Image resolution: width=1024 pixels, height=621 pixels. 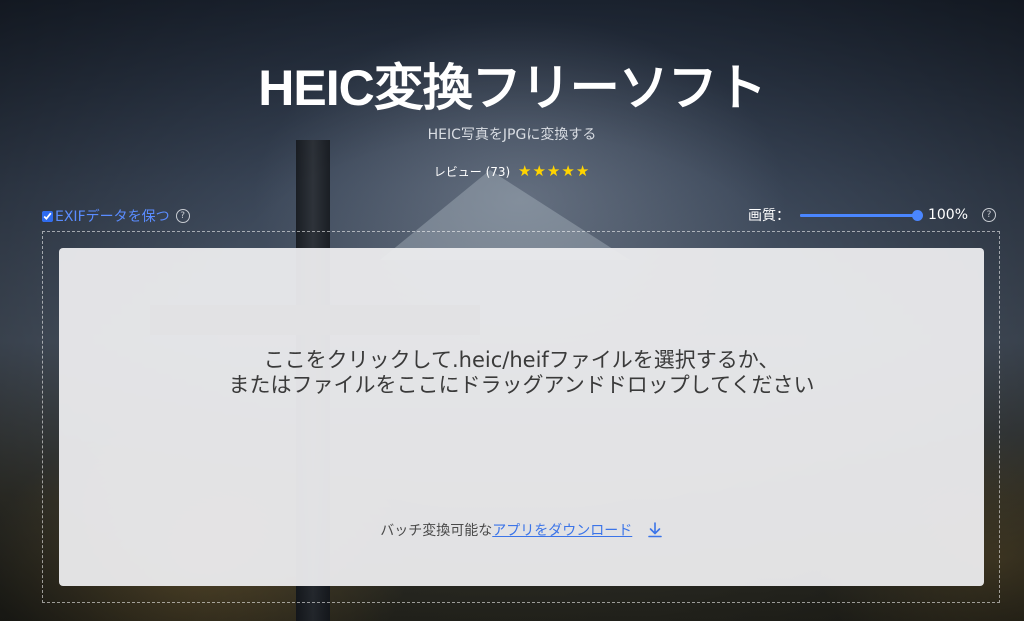 What do you see at coordinates (112, 216) in the screenshot?
I see `exif-label: EXIFデータを保つ` at bounding box center [112, 216].